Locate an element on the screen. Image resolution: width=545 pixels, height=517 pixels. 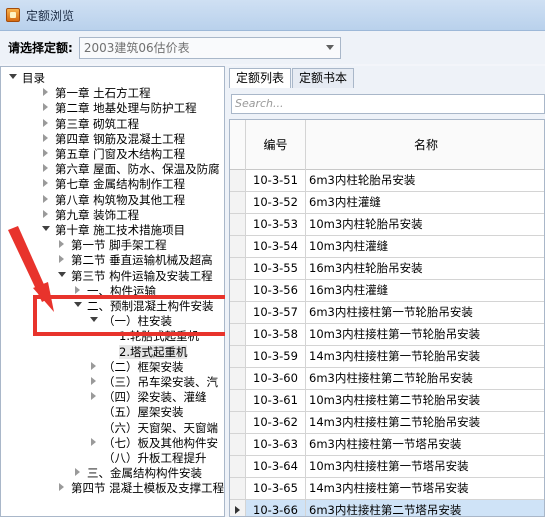
table-row: 10-3-57 6m3内柱接柱第一节轮胎吊安装 is located at coordinates (387, 313).